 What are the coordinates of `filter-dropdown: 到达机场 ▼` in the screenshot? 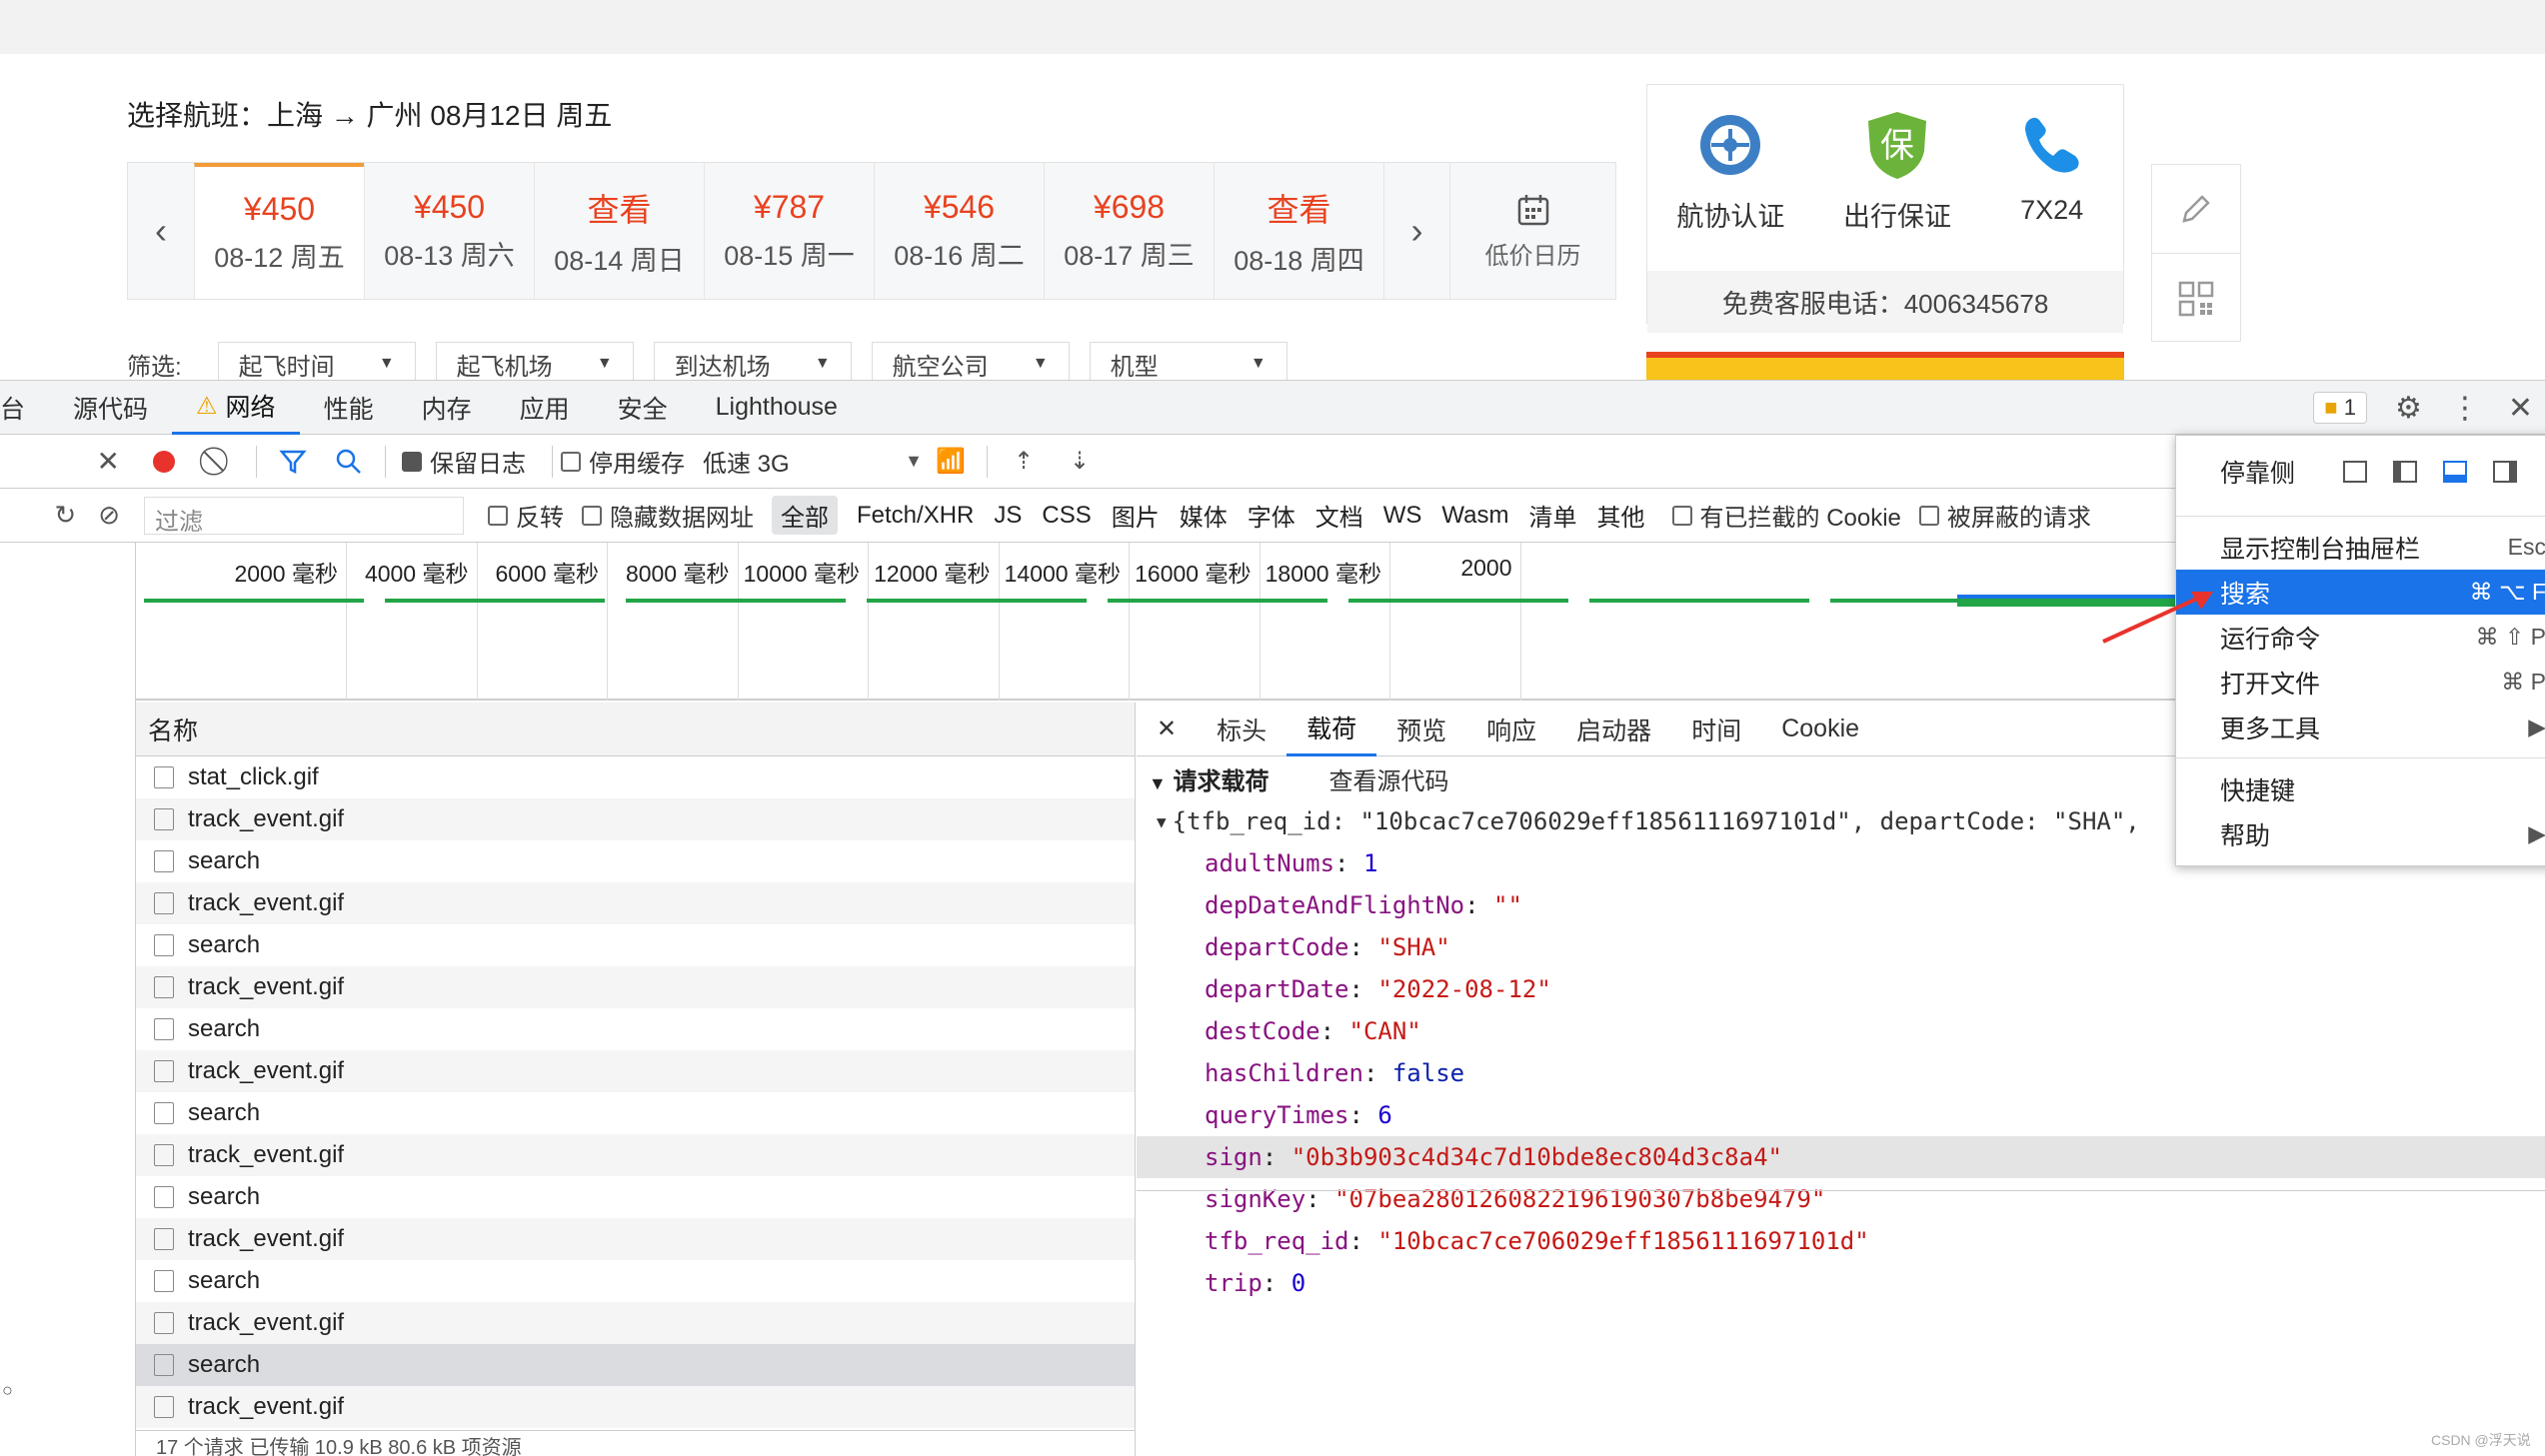 It's located at (752, 361).